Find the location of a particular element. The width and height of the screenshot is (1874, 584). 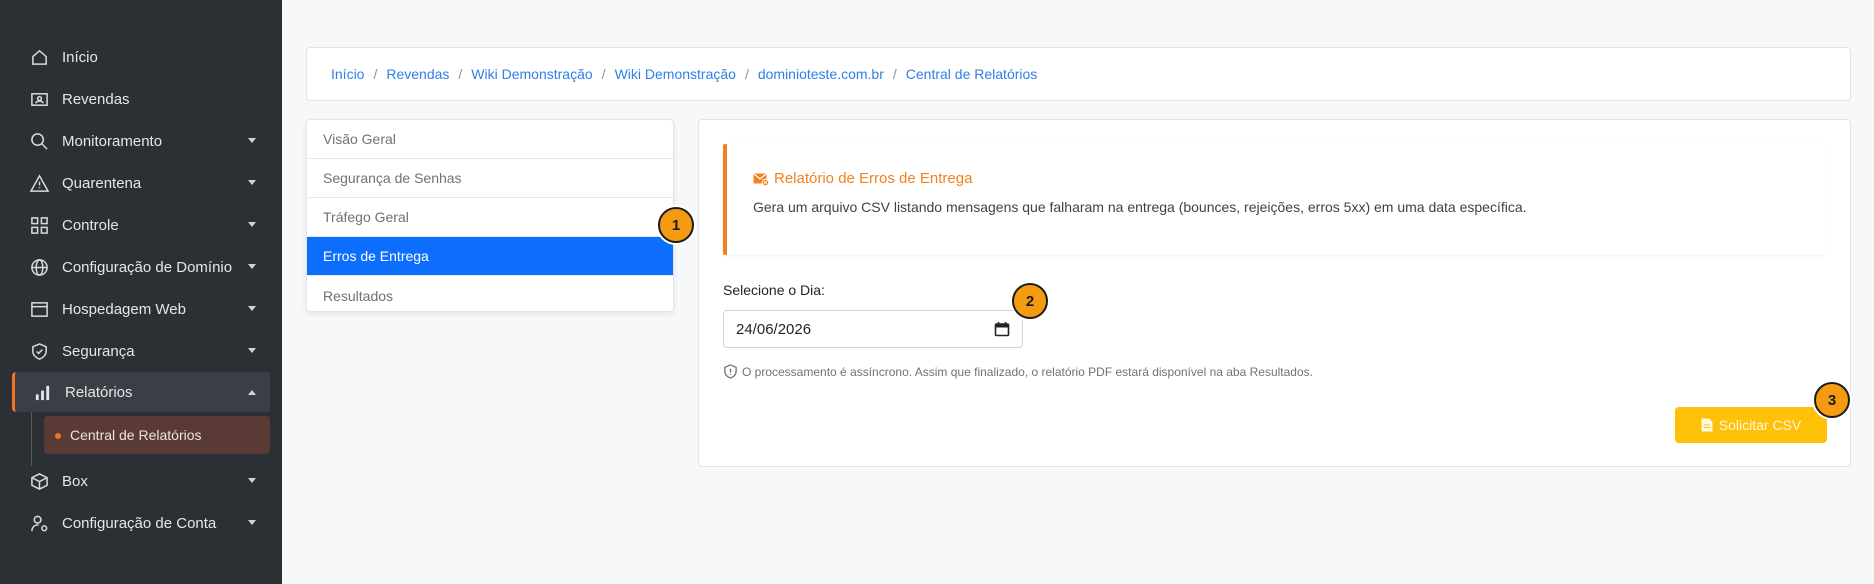

sidebar-item-hospedagem-web: Hospedagem Web is located at coordinates (141, 309).